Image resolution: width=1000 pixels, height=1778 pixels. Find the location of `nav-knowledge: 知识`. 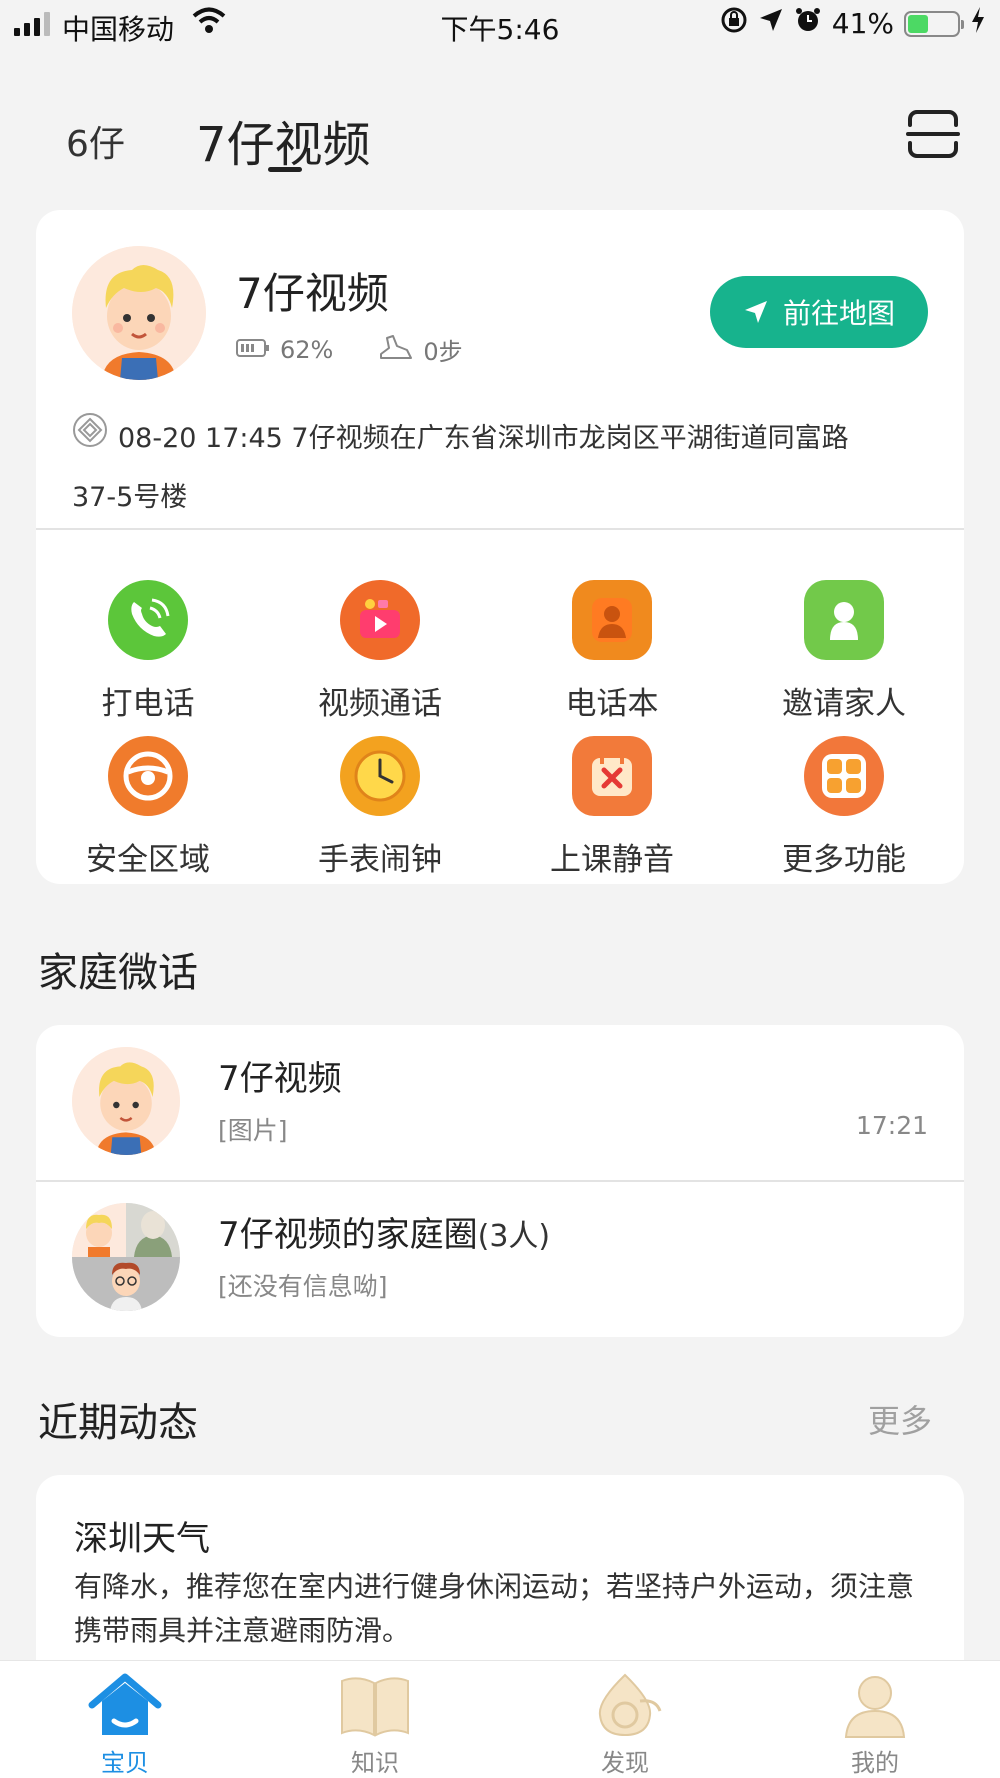

nav-knowledge: 知识 is located at coordinates (375, 1719).